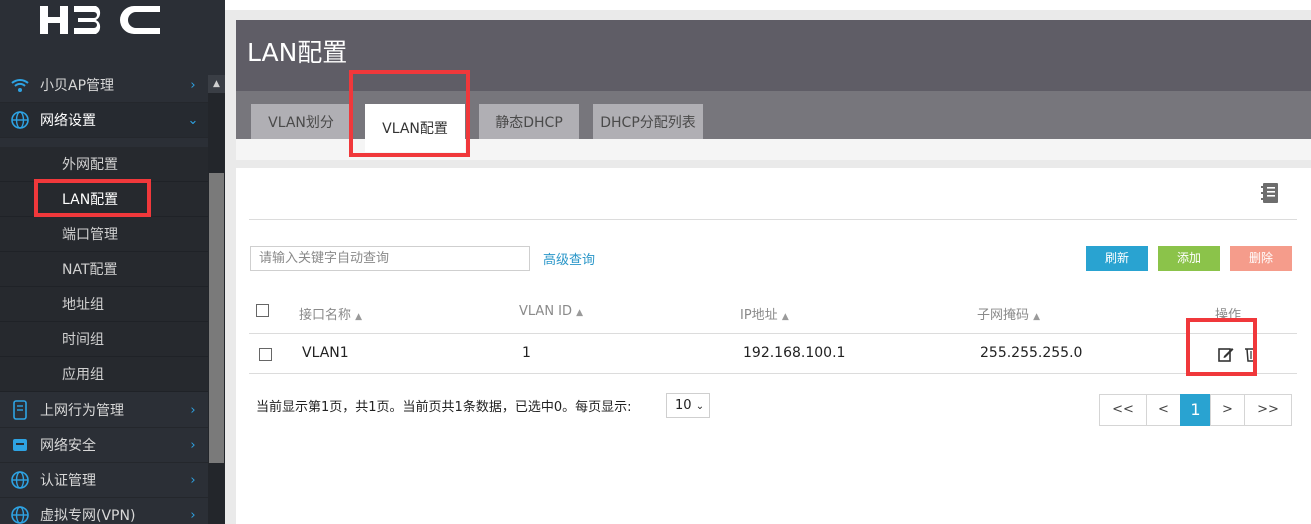  What do you see at coordinates (82, 411) in the screenshot?
I see `sidebar-item-label: 上网行为管理` at bounding box center [82, 411].